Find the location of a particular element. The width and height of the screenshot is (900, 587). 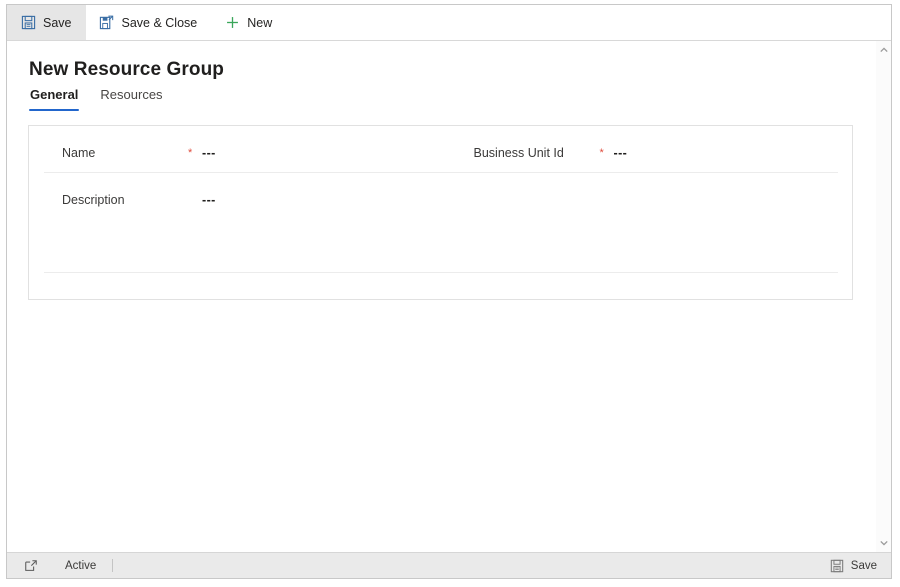

field-row-description: Description * --- is located at coordinates (235, 200).